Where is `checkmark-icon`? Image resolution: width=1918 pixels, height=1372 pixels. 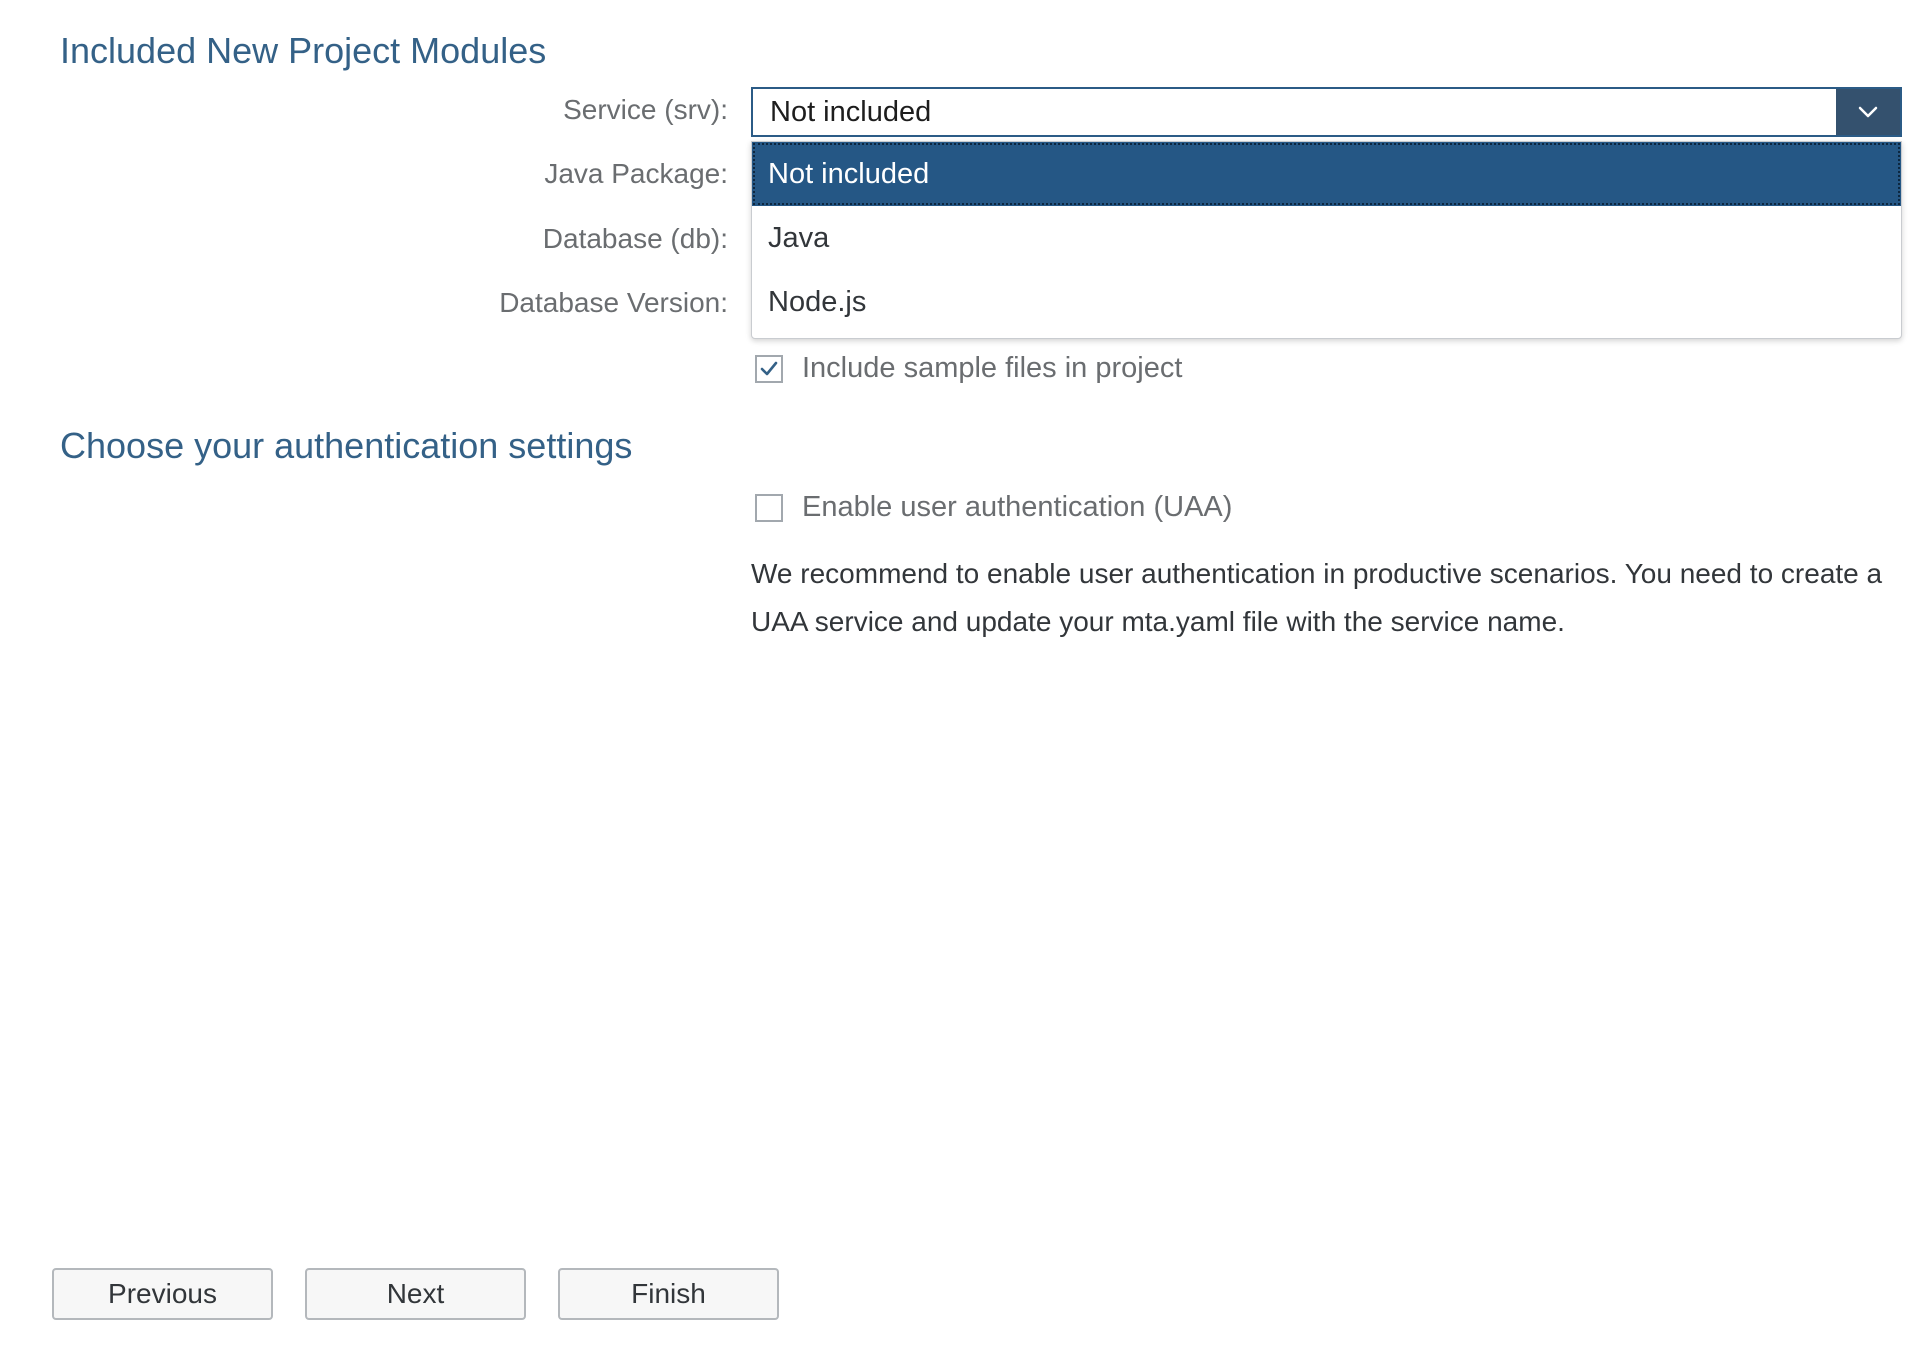 checkmark-icon is located at coordinates (769, 368).